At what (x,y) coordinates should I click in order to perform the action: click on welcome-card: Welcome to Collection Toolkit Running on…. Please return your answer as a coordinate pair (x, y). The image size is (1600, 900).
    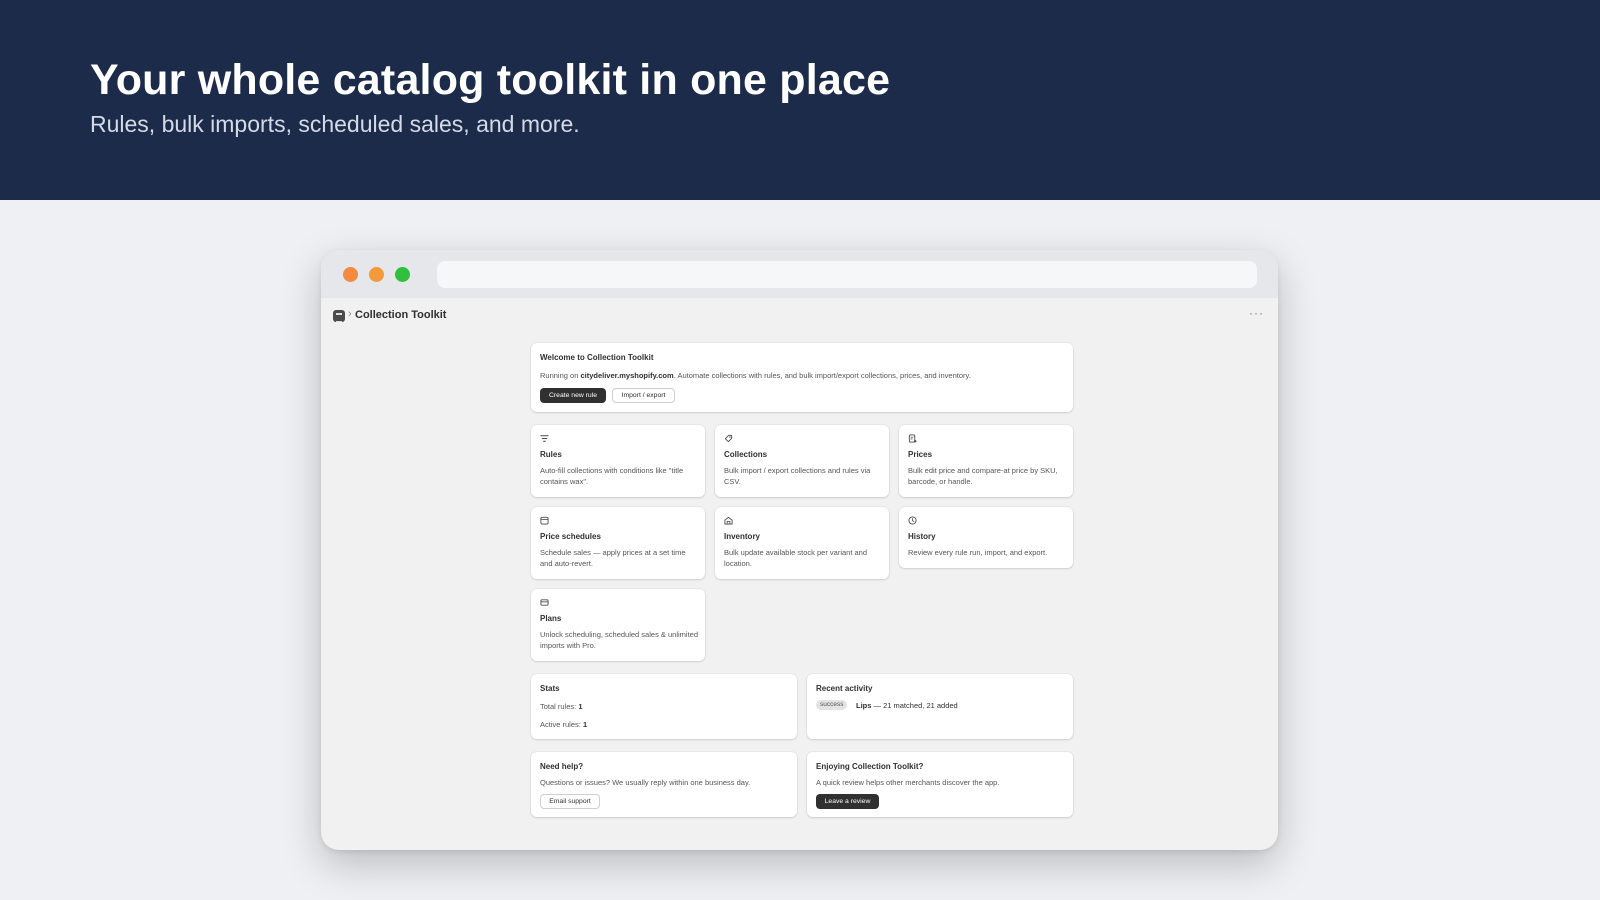
    Looking at the image, I should click on (802, 377).